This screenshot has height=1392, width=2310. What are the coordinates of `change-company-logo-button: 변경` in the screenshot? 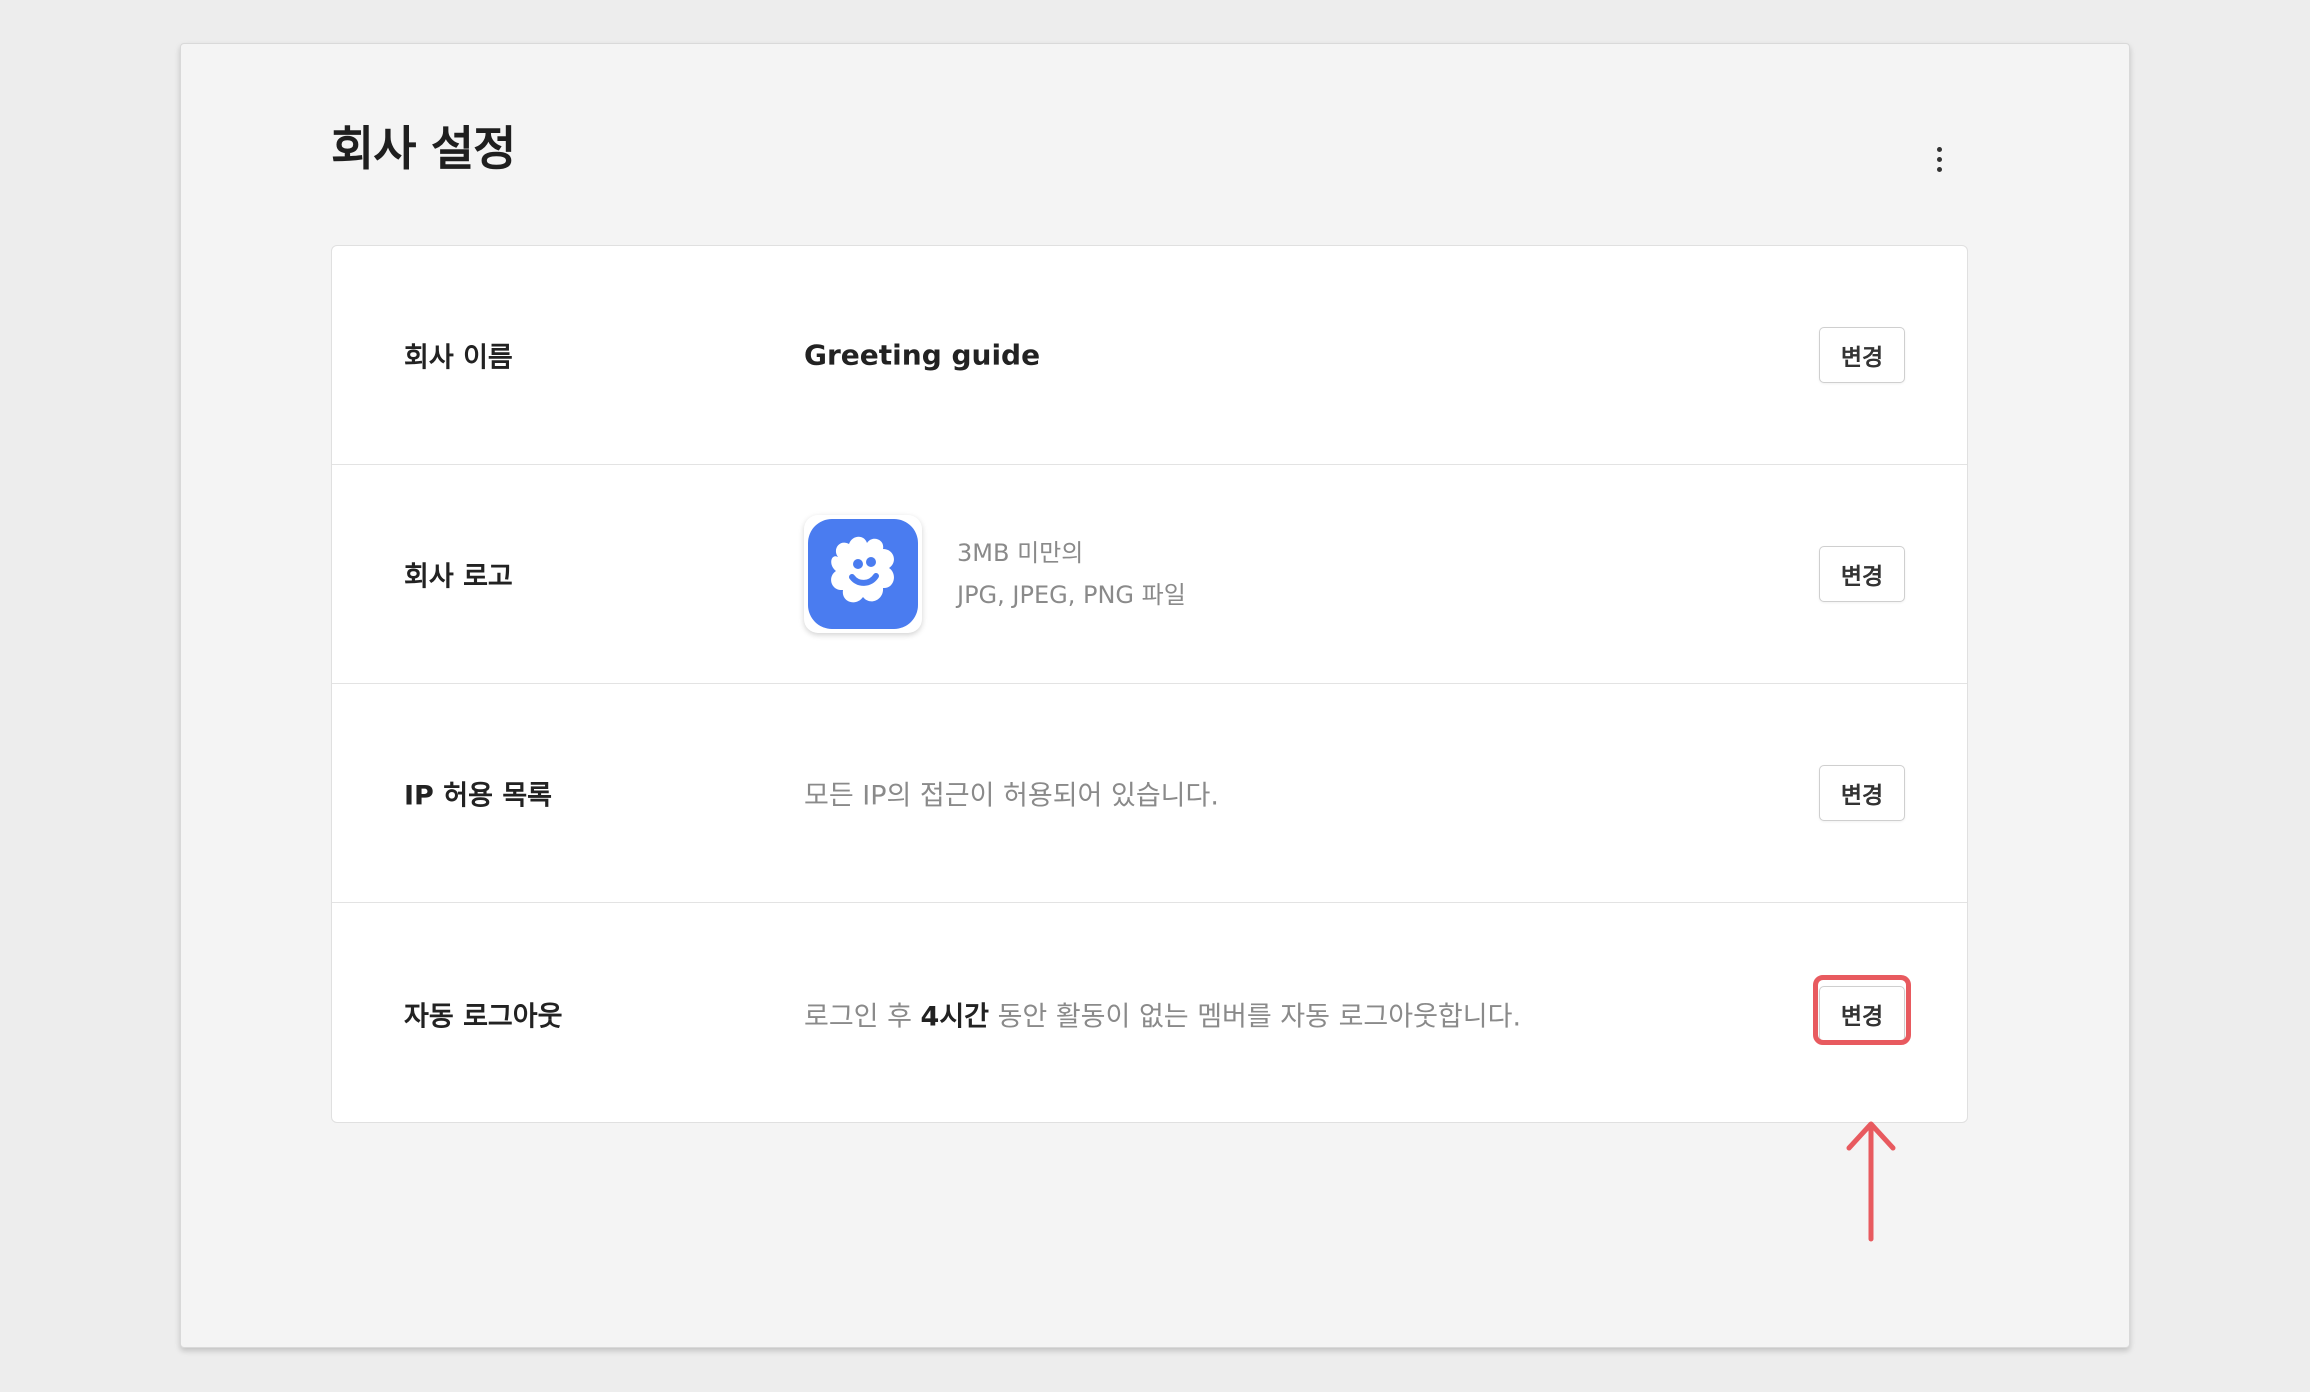 It's located at (1862, 574).